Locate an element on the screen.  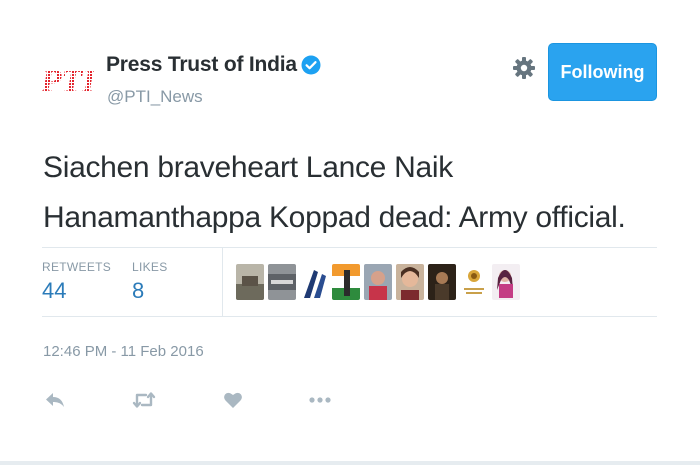
following-button: Following is located at coordinates (602, 72).